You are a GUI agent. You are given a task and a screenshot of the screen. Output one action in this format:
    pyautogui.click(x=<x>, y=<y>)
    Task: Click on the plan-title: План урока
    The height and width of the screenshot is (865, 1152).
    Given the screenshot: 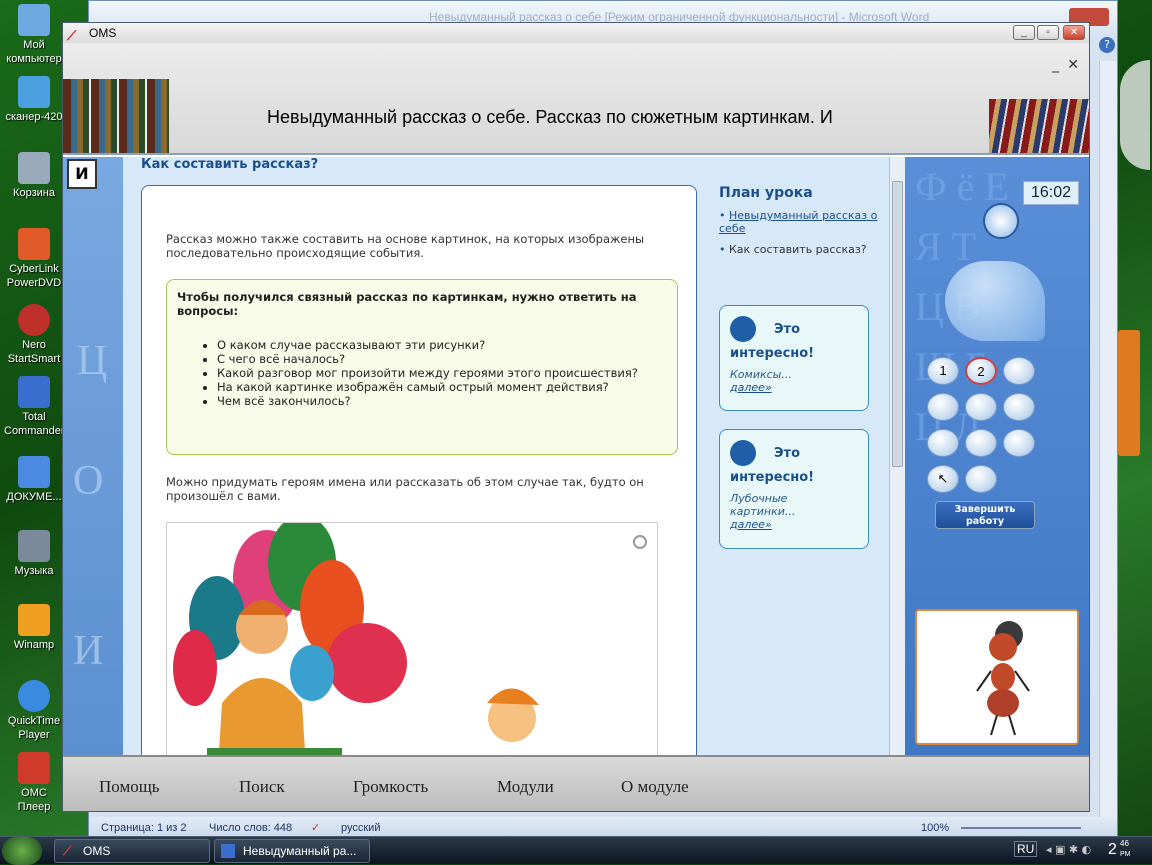 What is the action you would take?
    pyautogui.click(x=766, y=193)
    